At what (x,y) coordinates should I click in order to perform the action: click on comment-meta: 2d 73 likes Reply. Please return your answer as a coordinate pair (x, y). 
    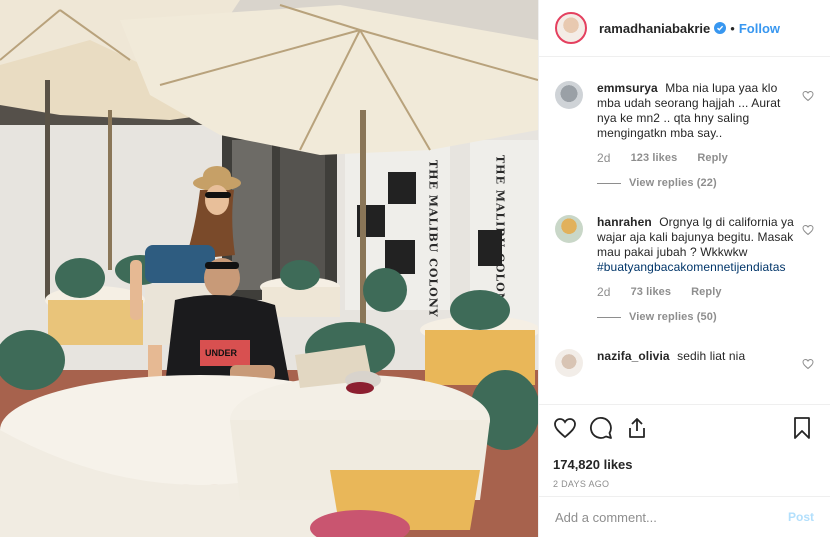
    Looking at the image, I should click on (699, 292).